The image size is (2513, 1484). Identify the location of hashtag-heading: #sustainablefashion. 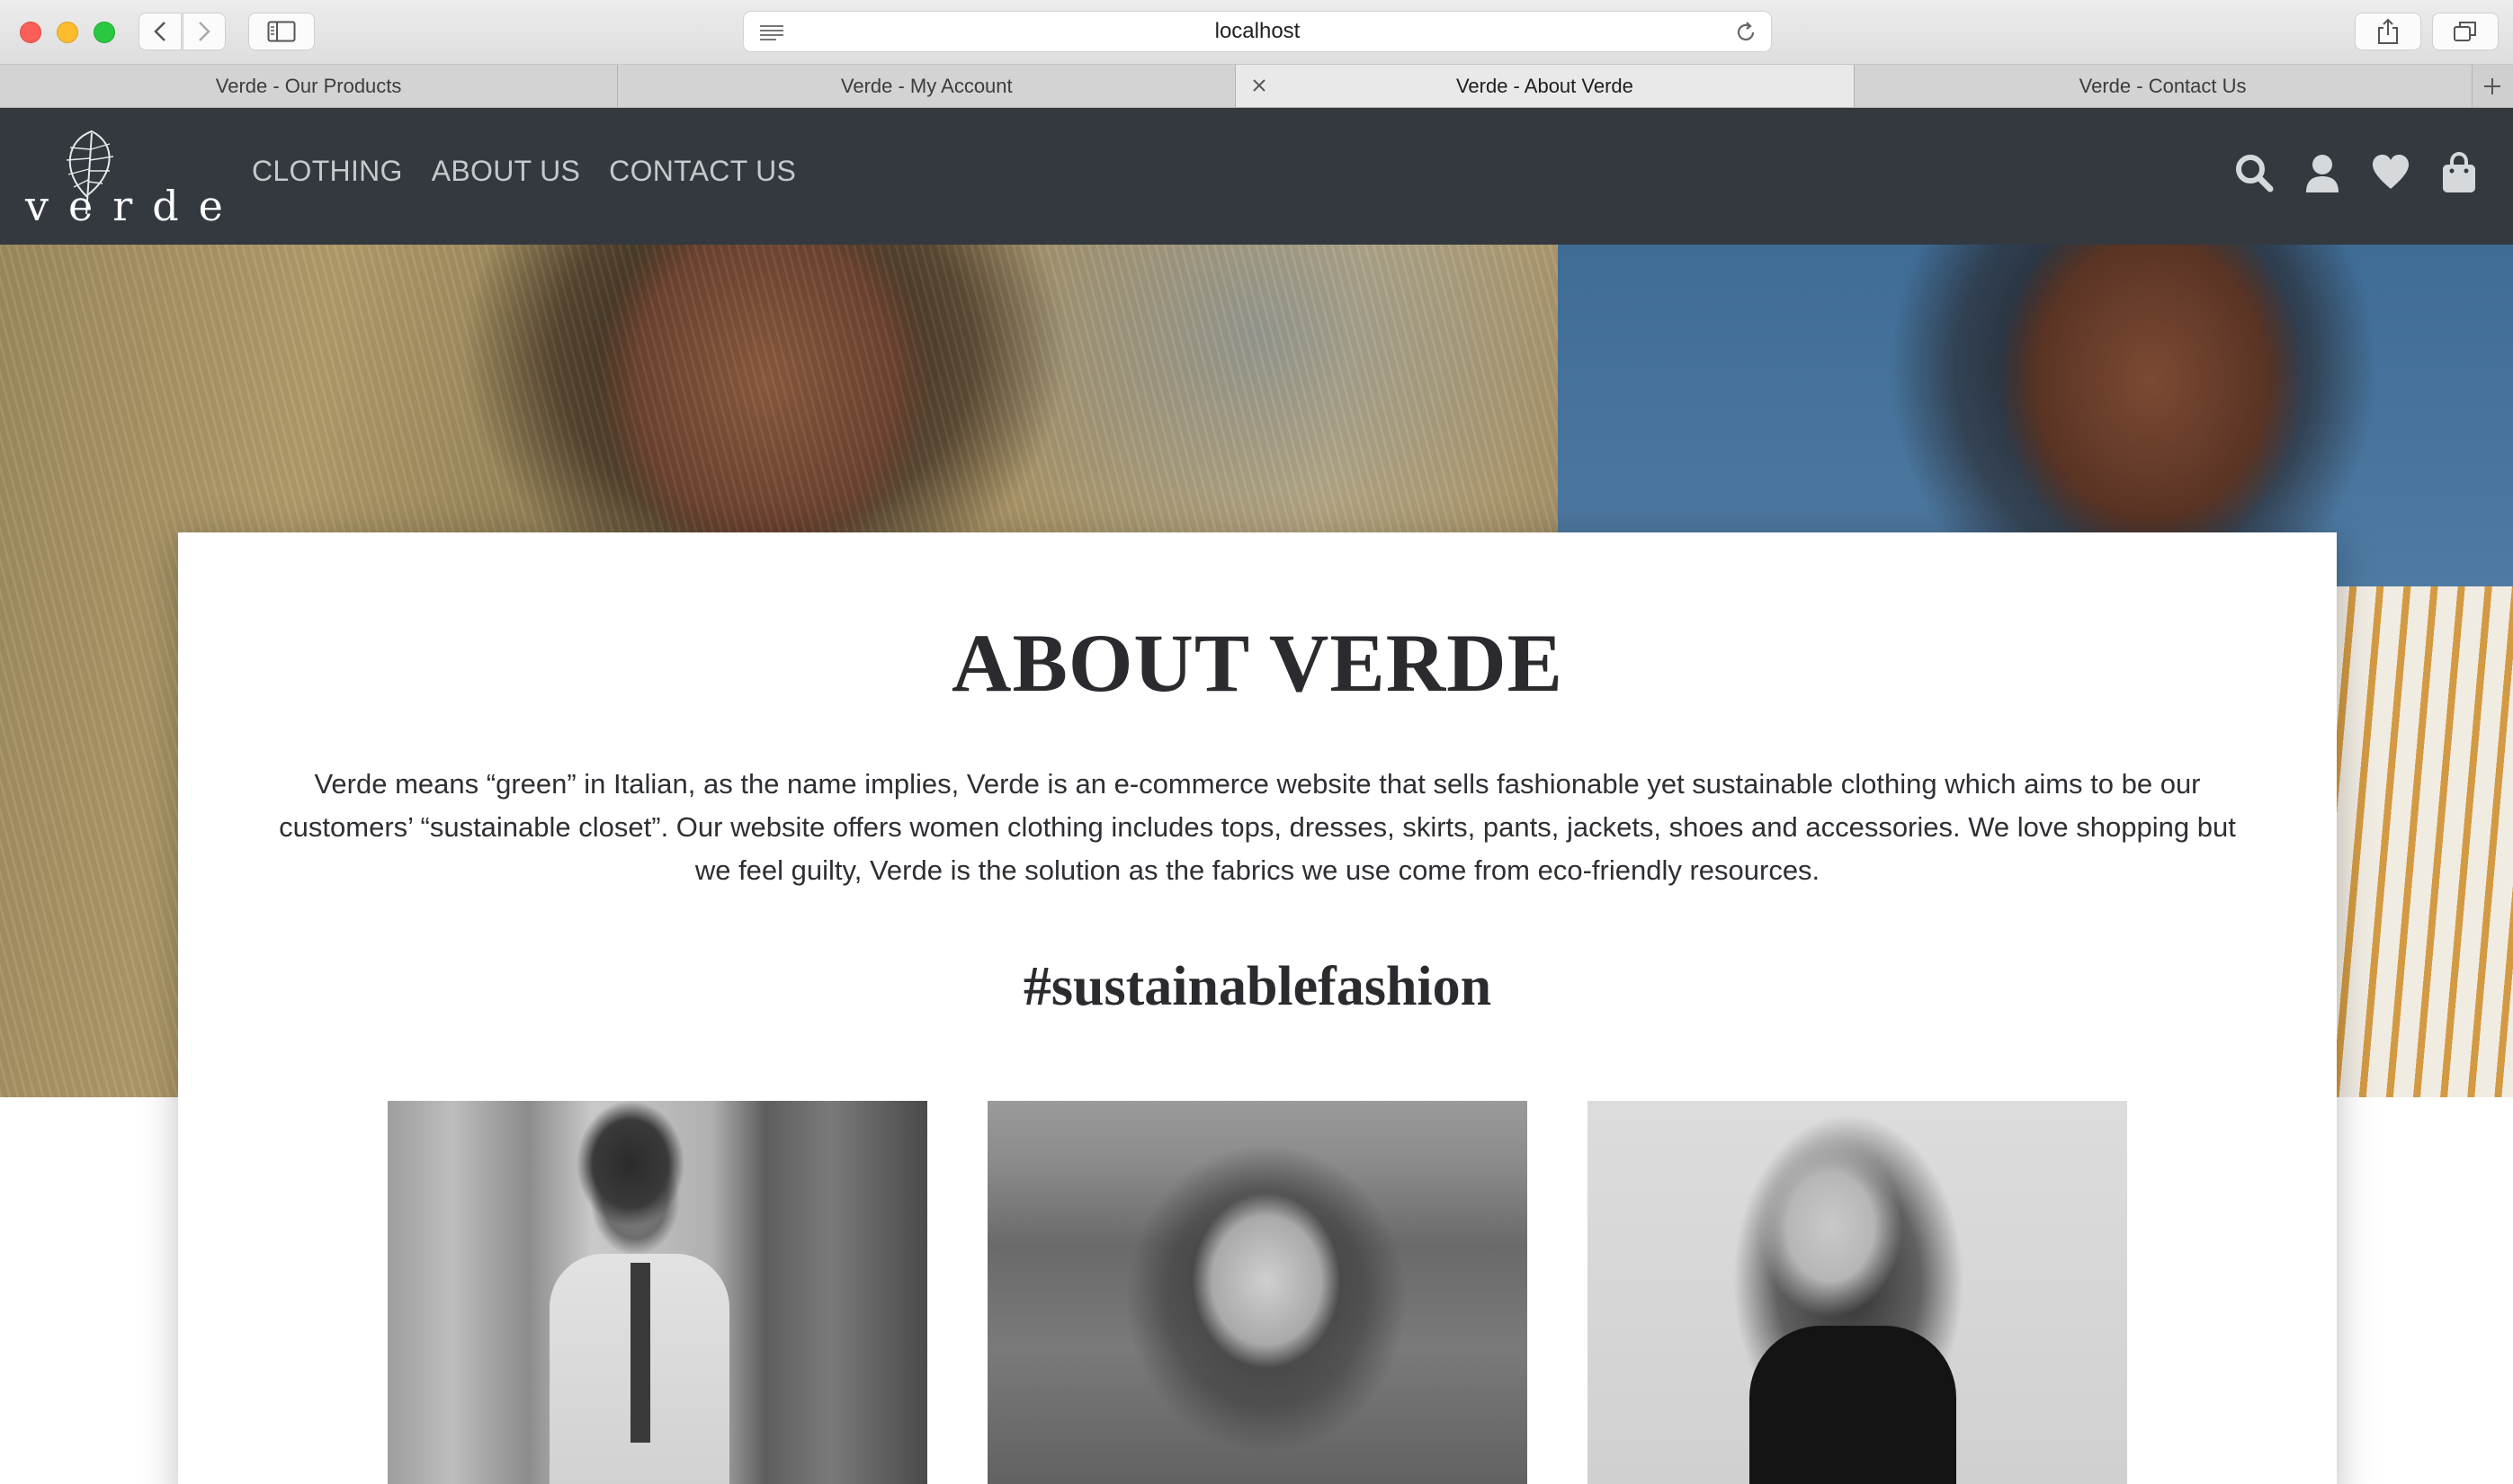
(1257, 986).